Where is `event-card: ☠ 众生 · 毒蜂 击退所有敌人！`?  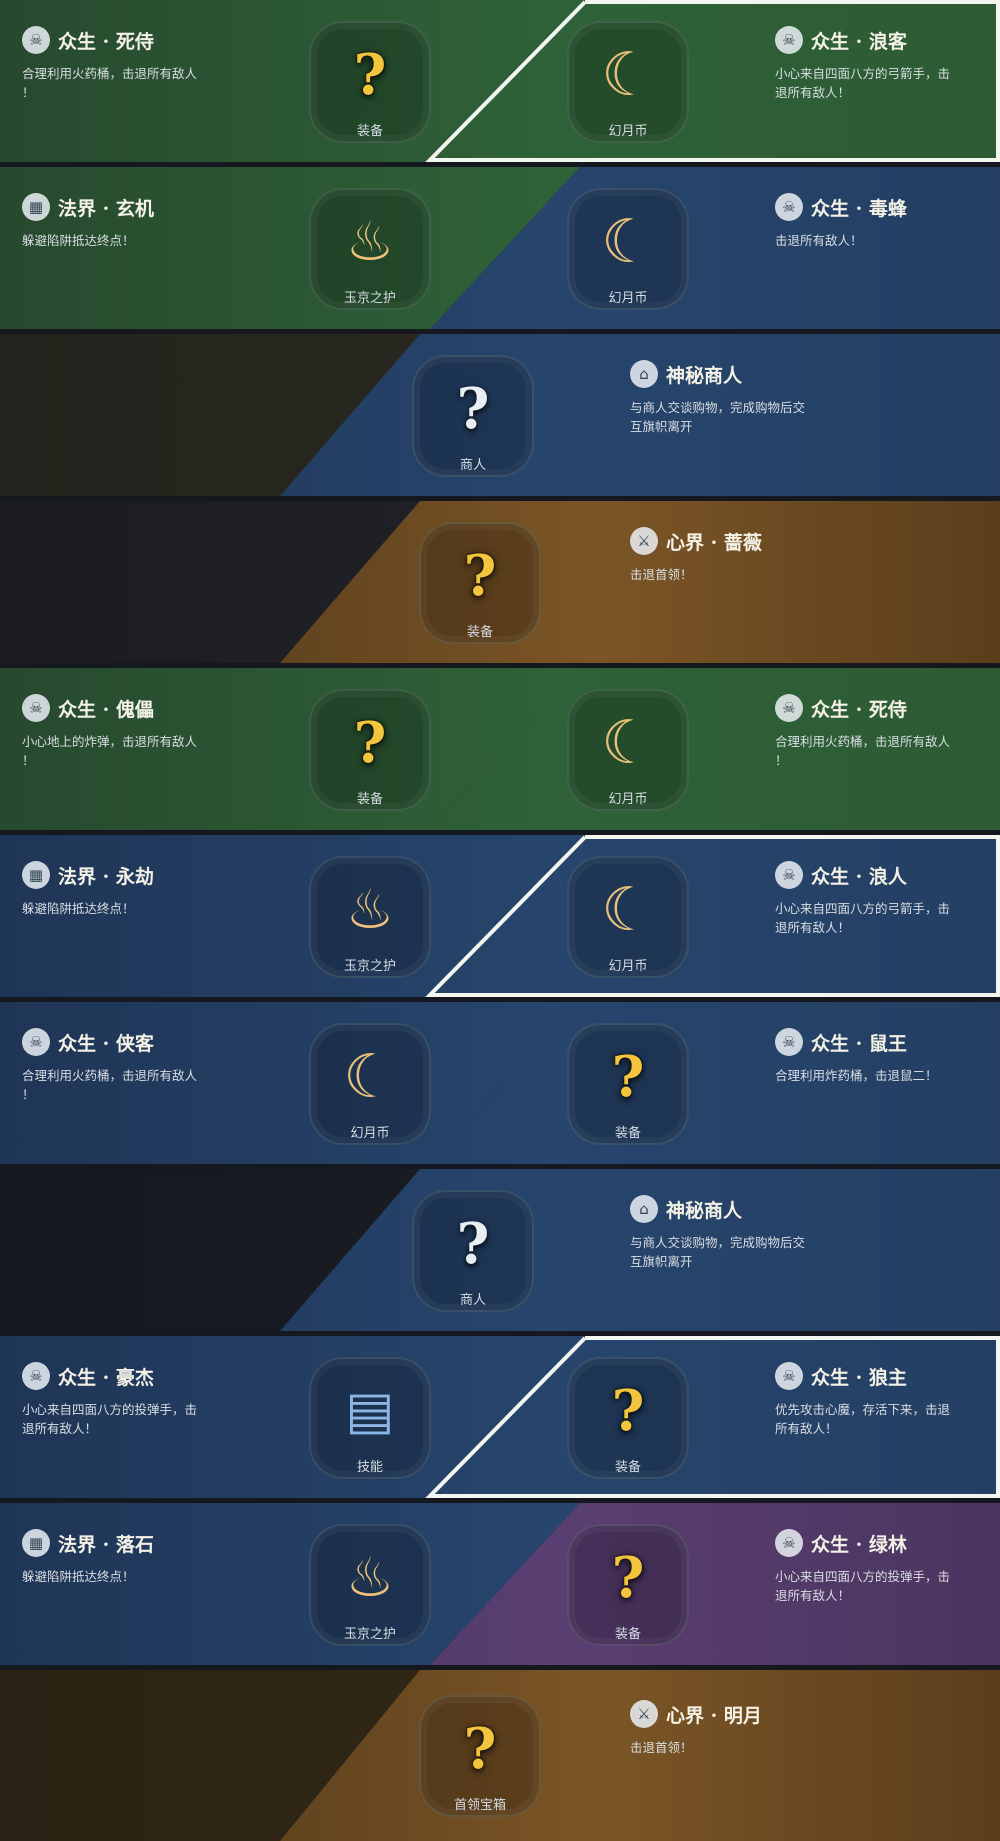
event-card: ☠ 众生 · 毒蜂 击退所有敌人！ is located at coordinates (885, 221).